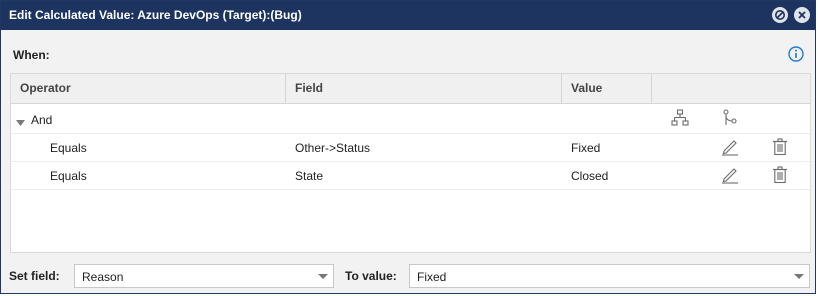  Describe the element at coordinates (408, 275) in the screenshot. I see `set-field-footer: Set field: Reason To value: Fixed` at that location.